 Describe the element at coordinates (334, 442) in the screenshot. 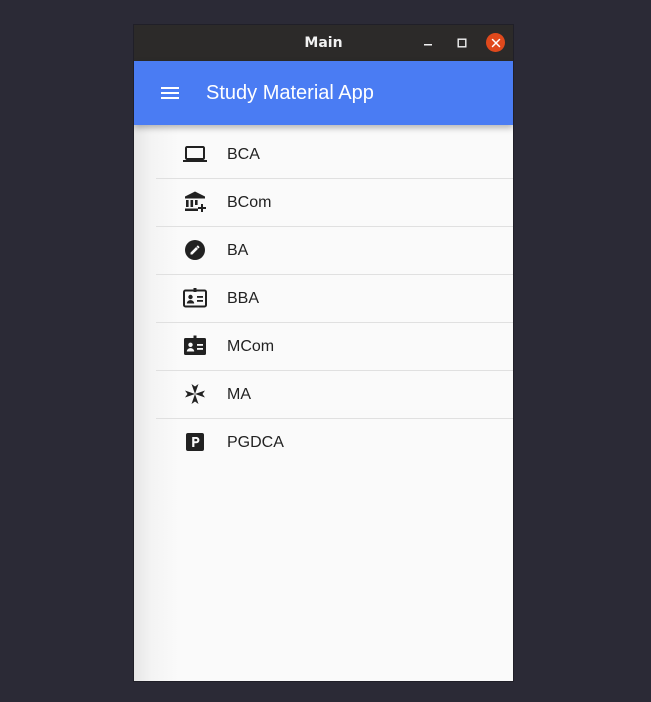

I see `list-item-pgdca: PGDCA` at that location.